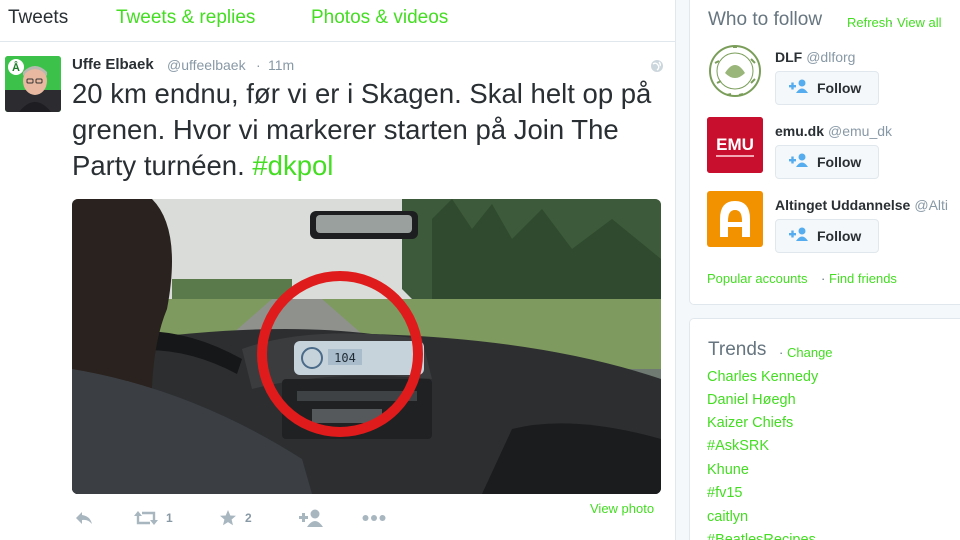 Image resolution: width=960 pixels, height=540 pixels. Describe the element at coordinates (843, 205) in the screenshot. I see `suggestion-fullname: Altinget Uddannelse` at that location.